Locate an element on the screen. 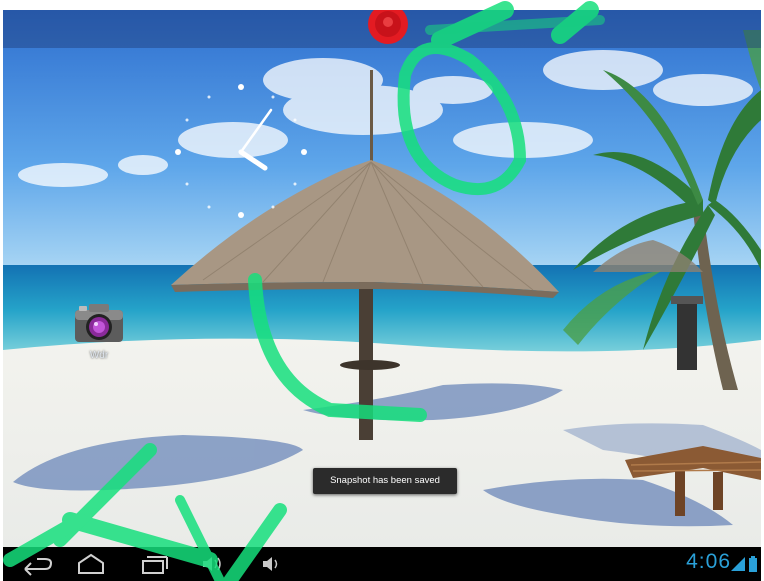  recent-apps-icon is located at coordinates (153, 564).